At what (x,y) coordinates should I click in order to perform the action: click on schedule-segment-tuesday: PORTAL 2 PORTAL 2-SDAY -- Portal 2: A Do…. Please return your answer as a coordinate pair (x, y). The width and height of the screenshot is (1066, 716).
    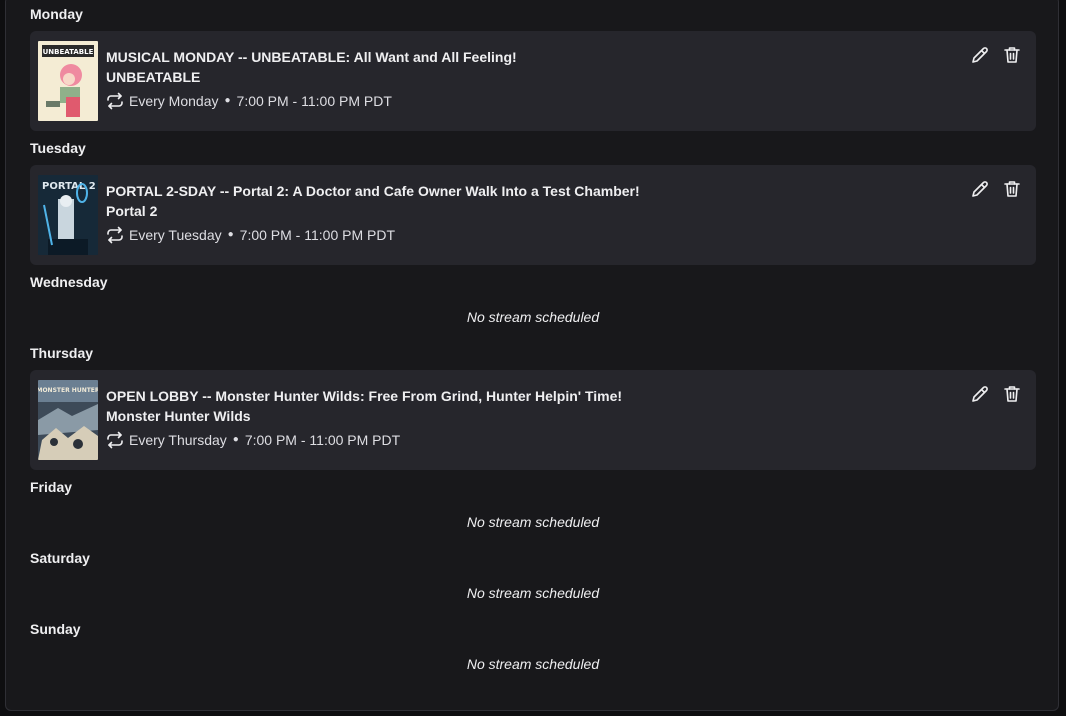
    Looking at the image, I should click on (533, 215).